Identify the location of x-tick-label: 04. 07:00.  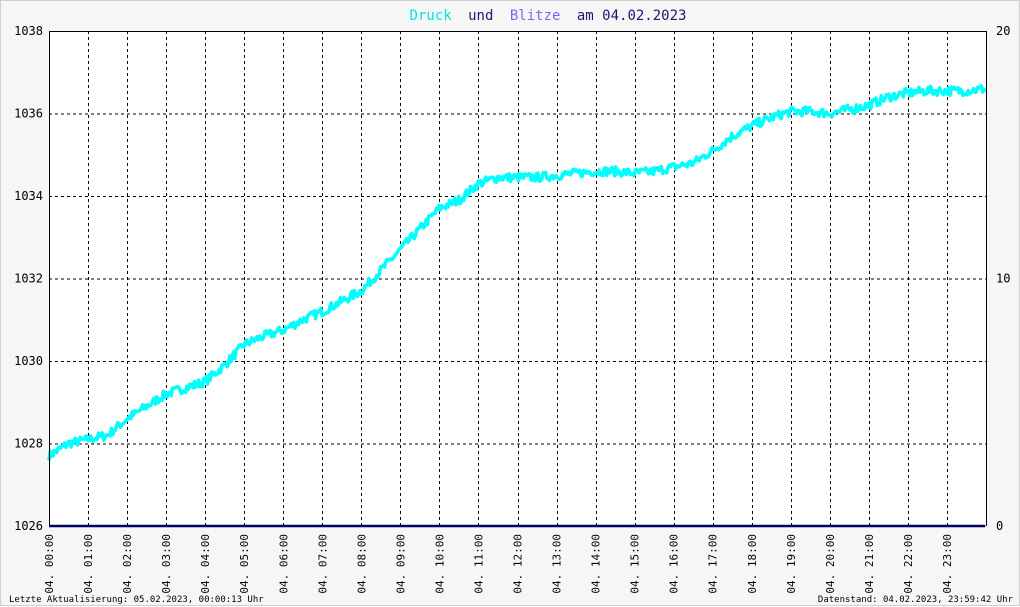
(322, 564).